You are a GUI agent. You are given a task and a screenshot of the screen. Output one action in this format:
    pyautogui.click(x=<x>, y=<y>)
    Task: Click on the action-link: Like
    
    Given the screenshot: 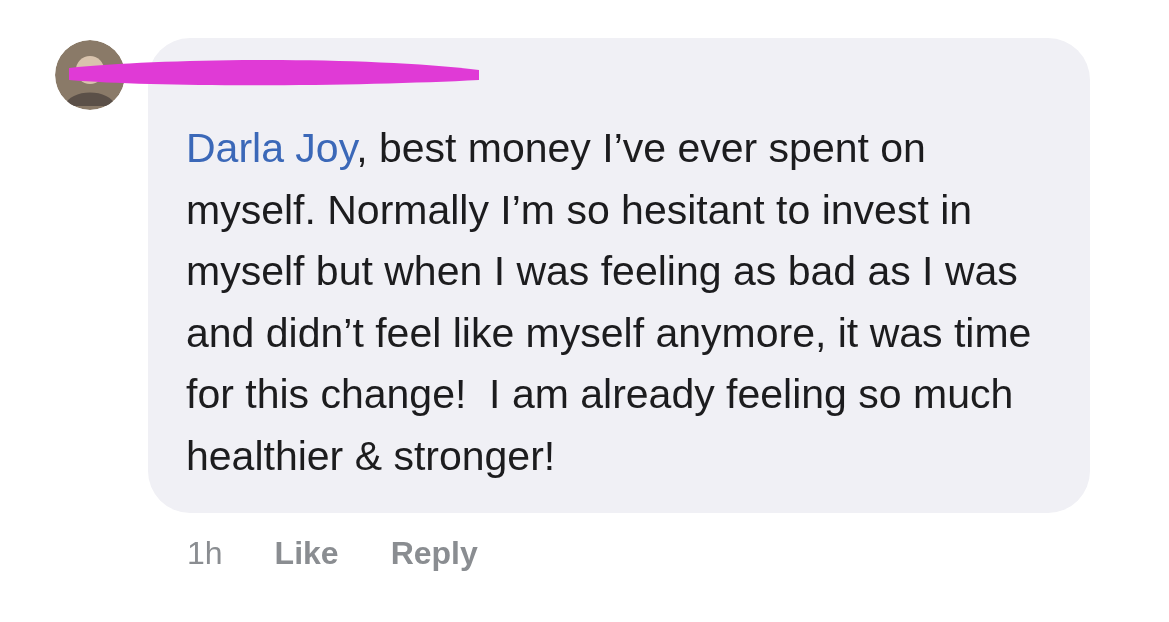 What is the action you would take?
    pyautogui.click(x=306, y=553)
    